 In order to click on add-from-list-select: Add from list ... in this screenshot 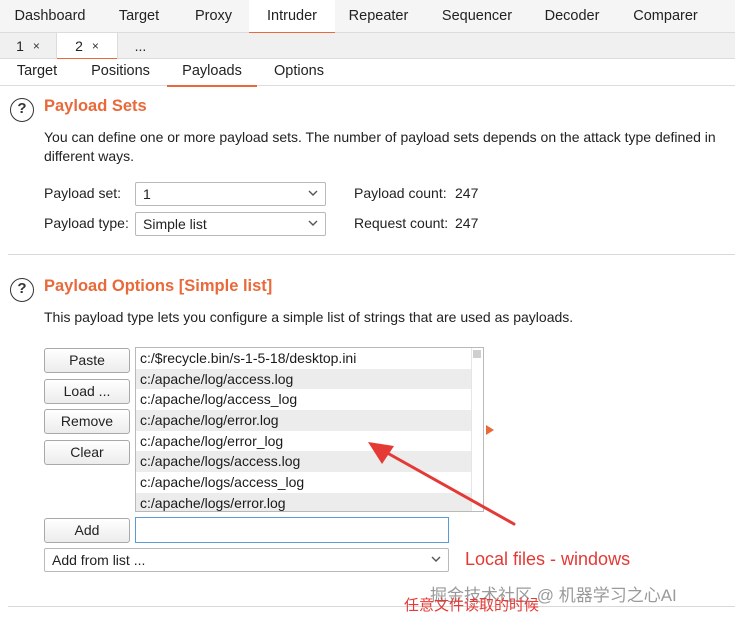, I will do `click(246, 560)`.